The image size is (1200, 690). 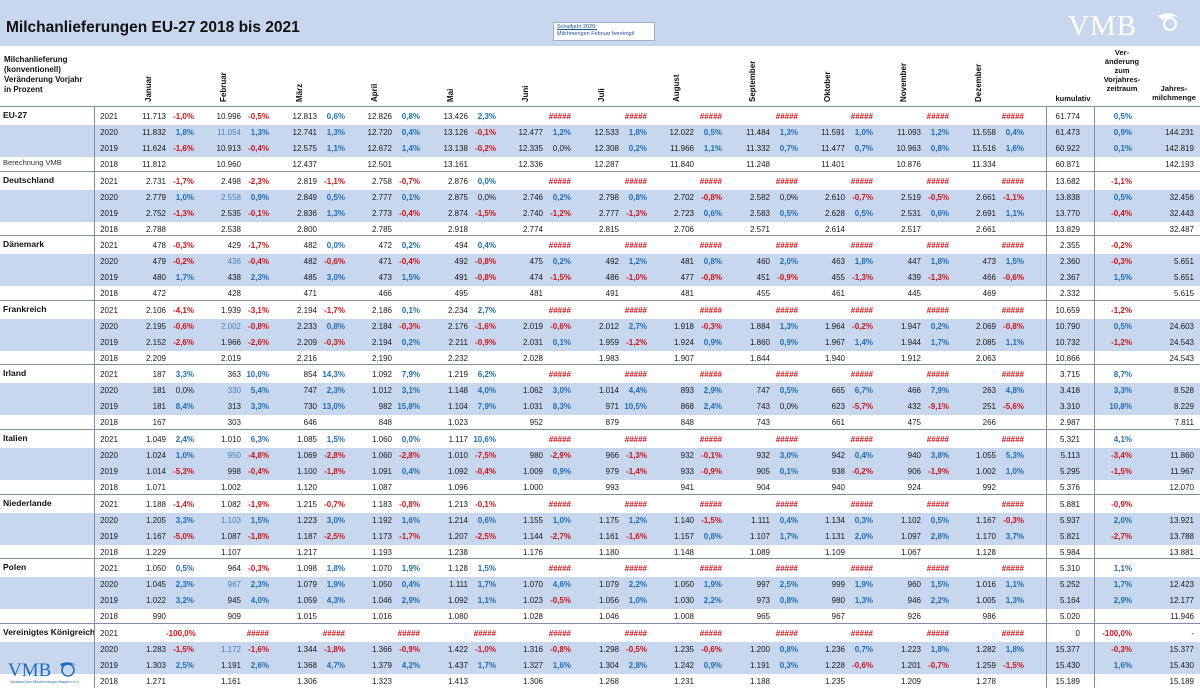 What do you see at coordinates (410, 391) in the screenshot?
I see `change-percent-cell: 3,1%` at bounding box center [410, 391].